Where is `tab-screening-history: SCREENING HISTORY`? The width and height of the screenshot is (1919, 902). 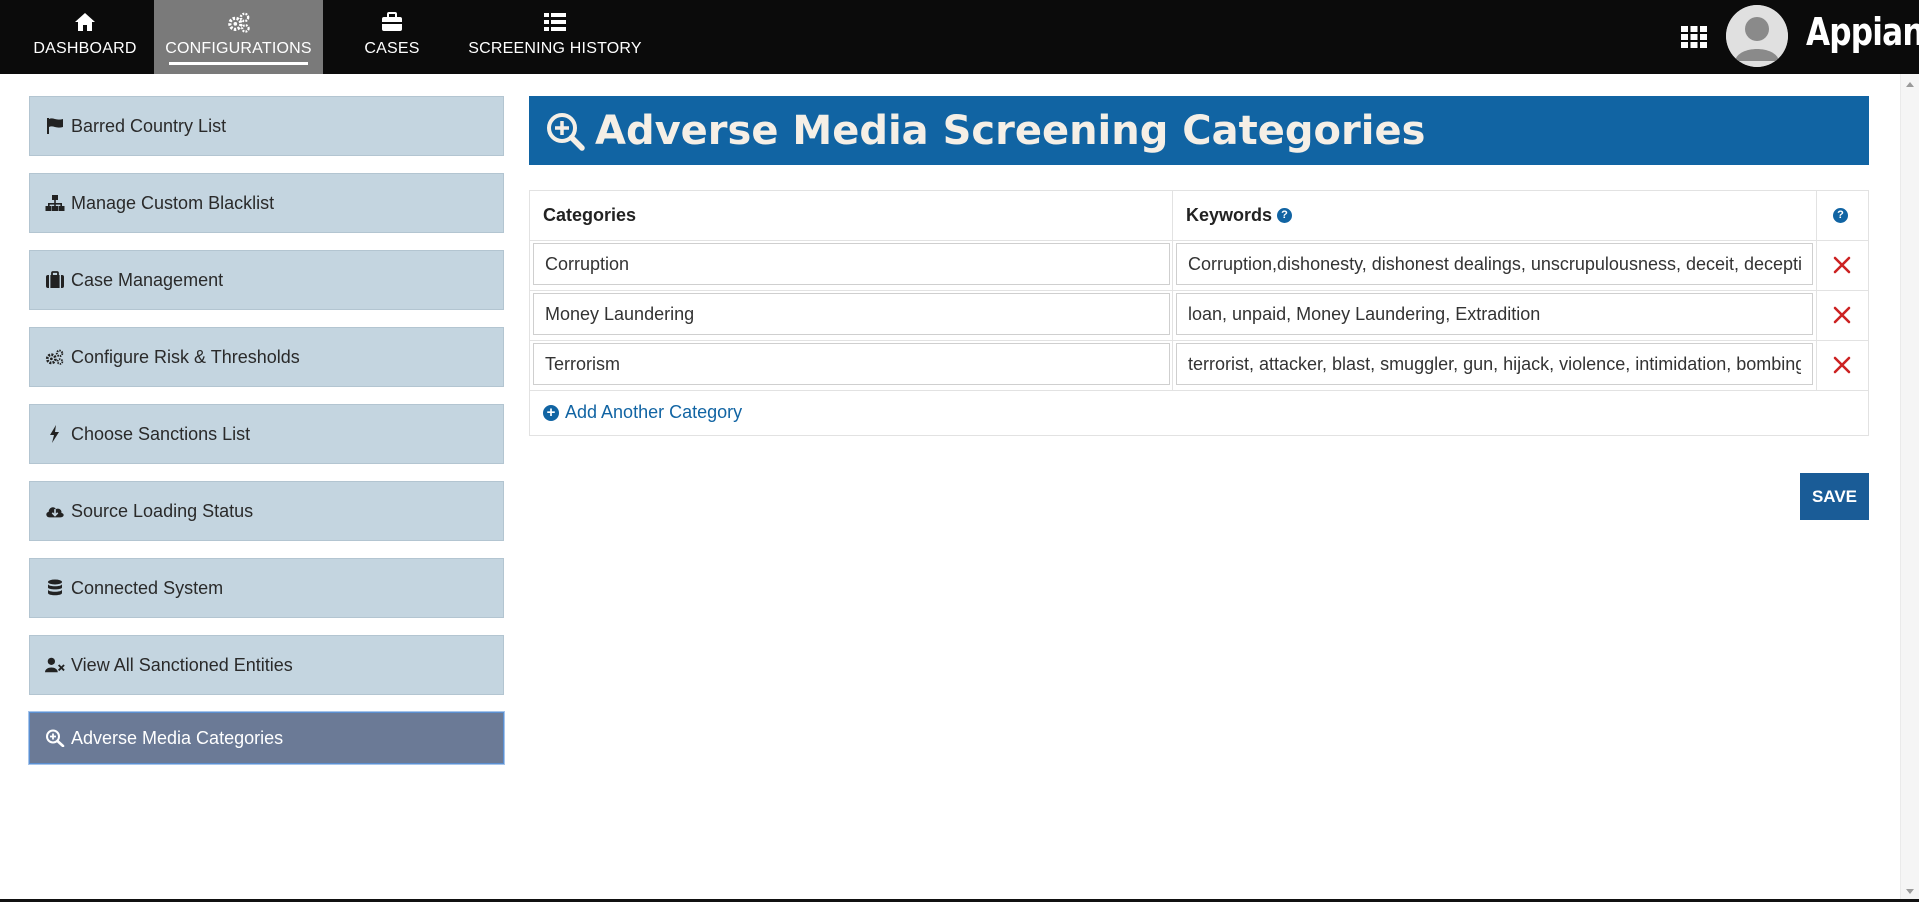
tab-screening-history: SCREENING HISTORY is located at coordinates (555, 37).